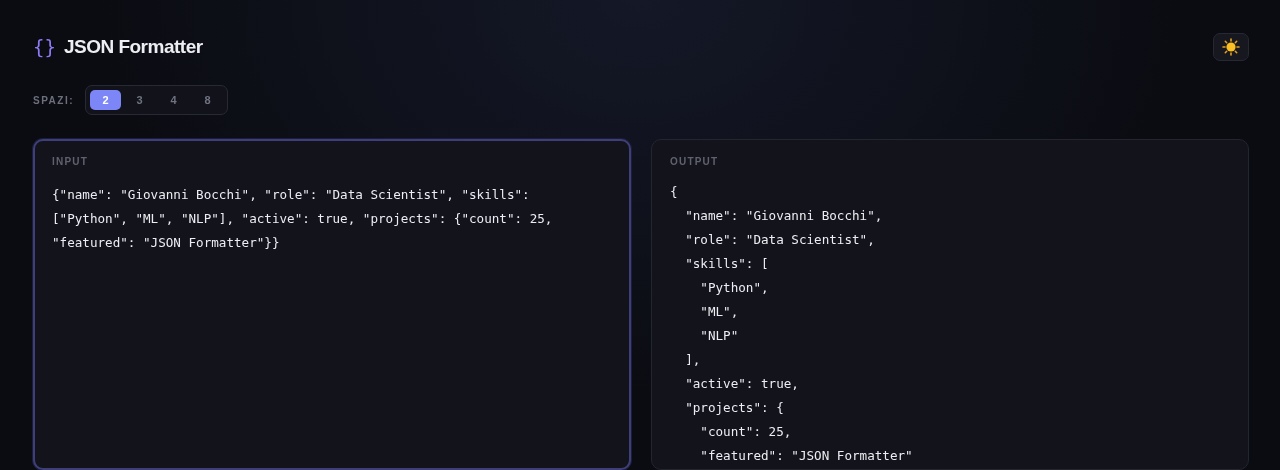 The image size is (1280, 470). What do you see at coordinates (133, 47) in the screenshot?
I see `app-title: JSON Formatter` at bounding box center [133, 47].